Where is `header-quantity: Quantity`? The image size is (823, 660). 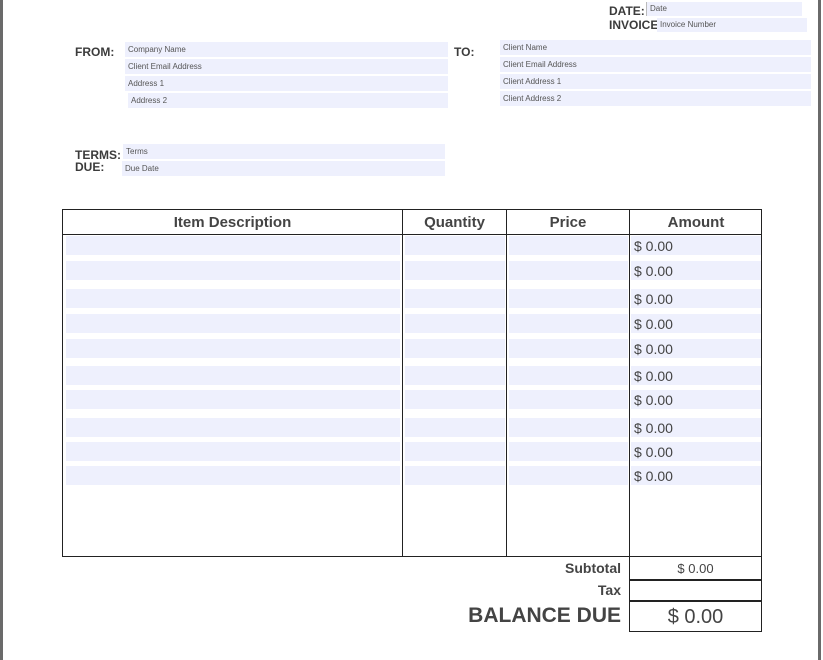 header-quantity: Quantity is located at coordinates (454, 222).